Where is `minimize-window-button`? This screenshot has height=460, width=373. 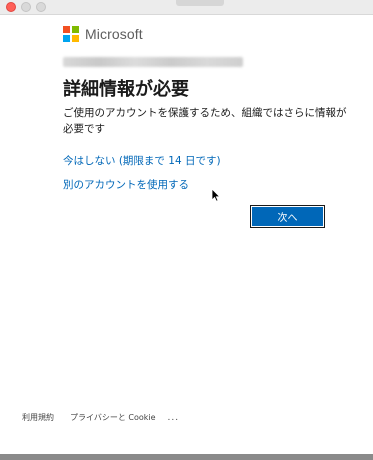
minimize-window-button is located at coordinates (26, 7).